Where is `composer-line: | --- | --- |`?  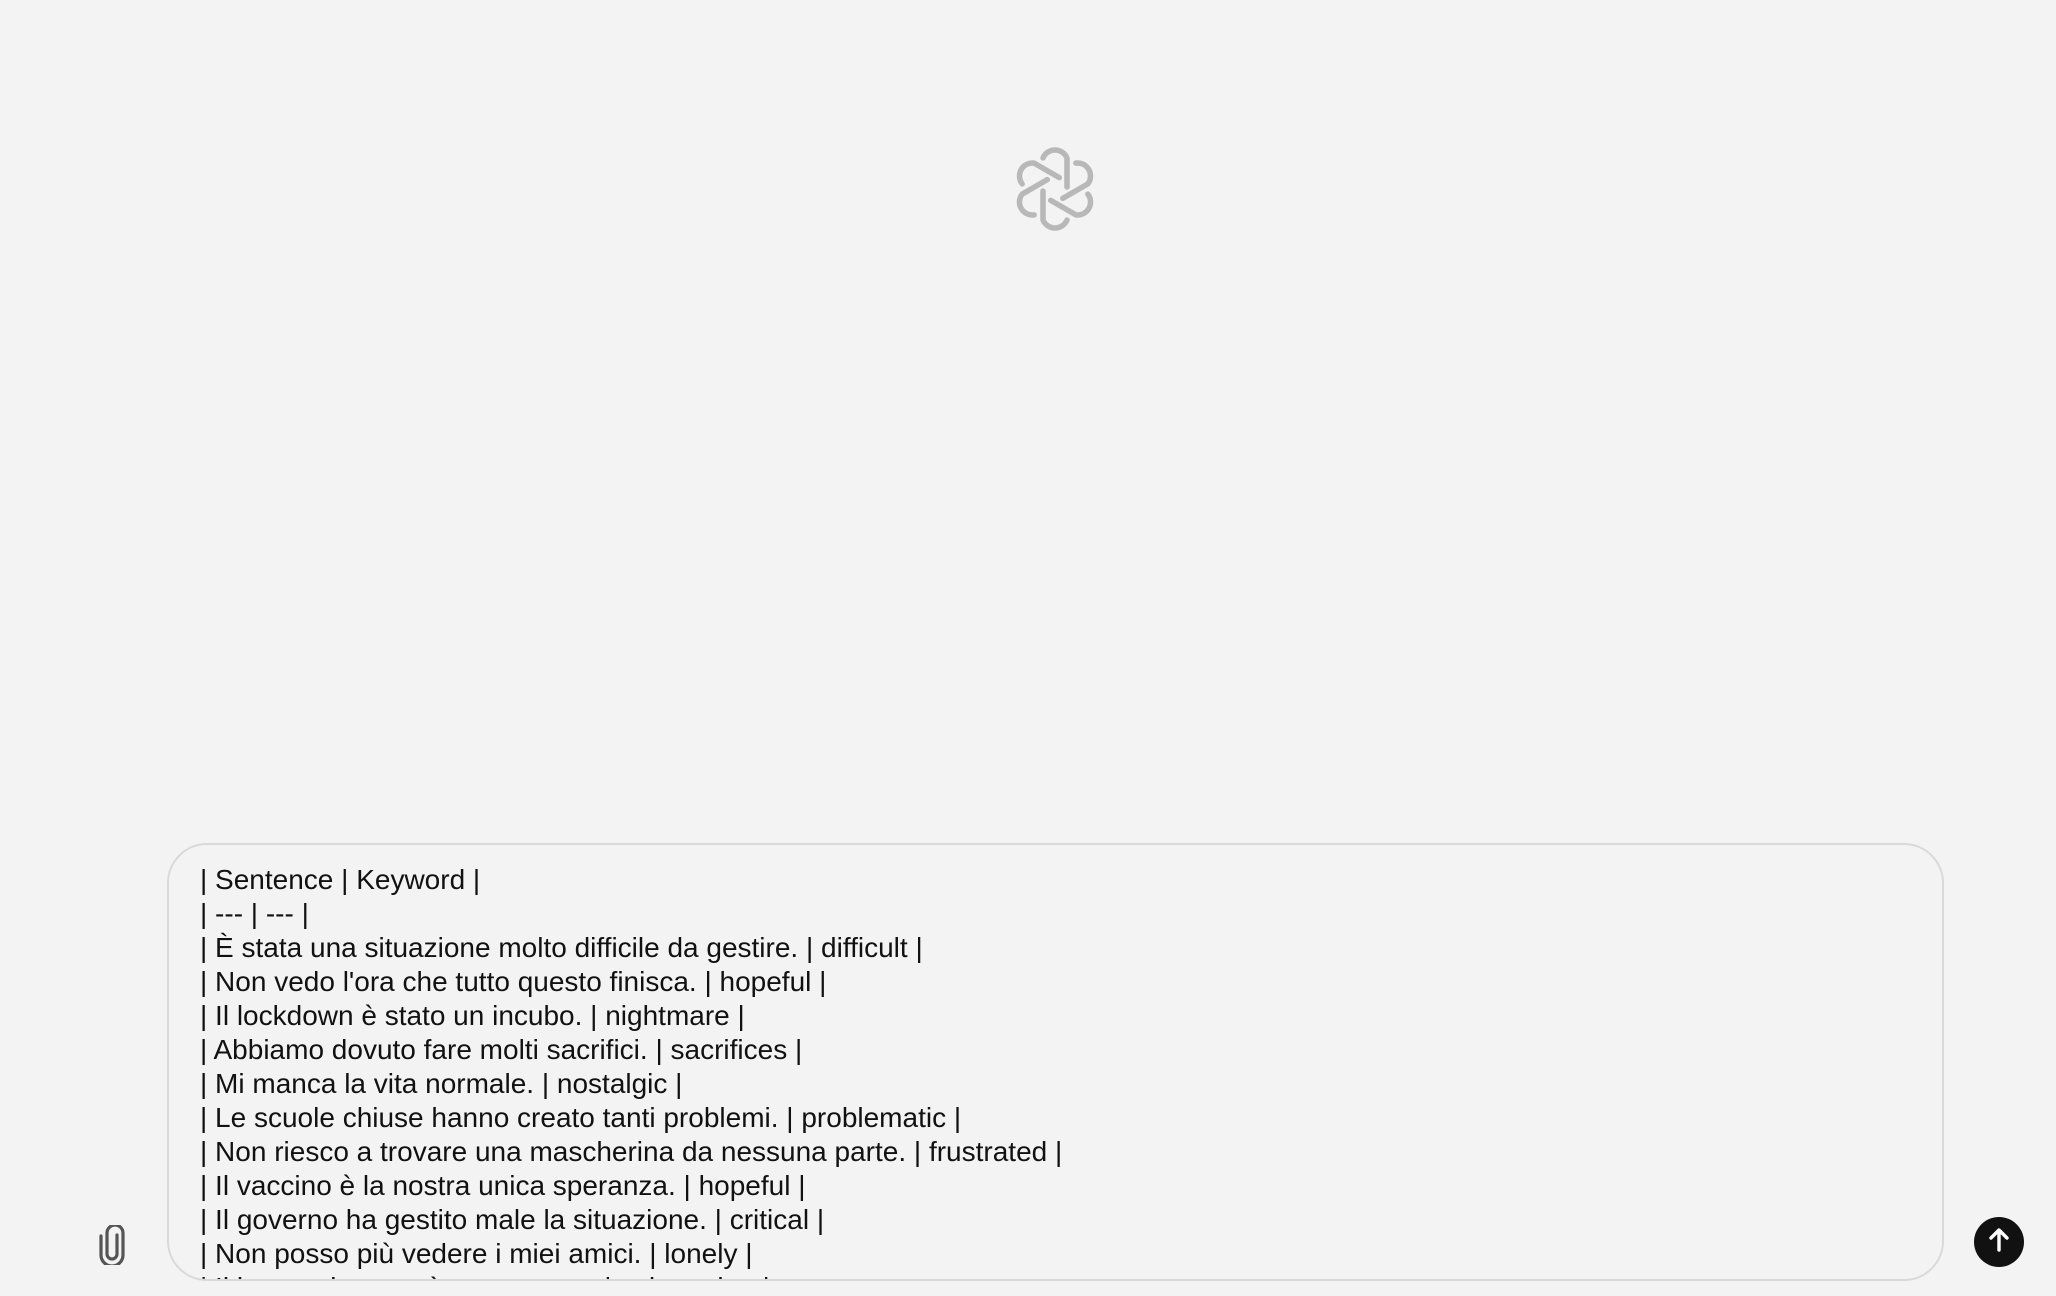
composer-line: | --- | --- | is located at coordinates (254, 913).